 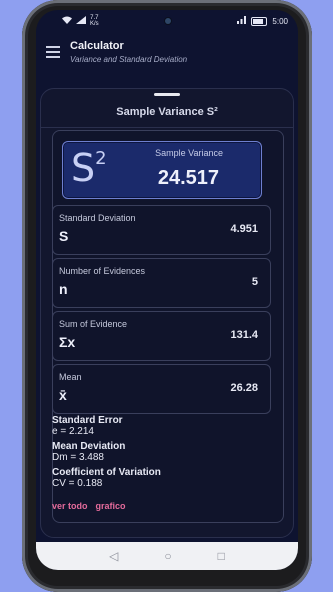 What do you see at coordinates (97, 46) in the screenshot?
I see `app-title: Calculator` at bounding box center [97, 46].